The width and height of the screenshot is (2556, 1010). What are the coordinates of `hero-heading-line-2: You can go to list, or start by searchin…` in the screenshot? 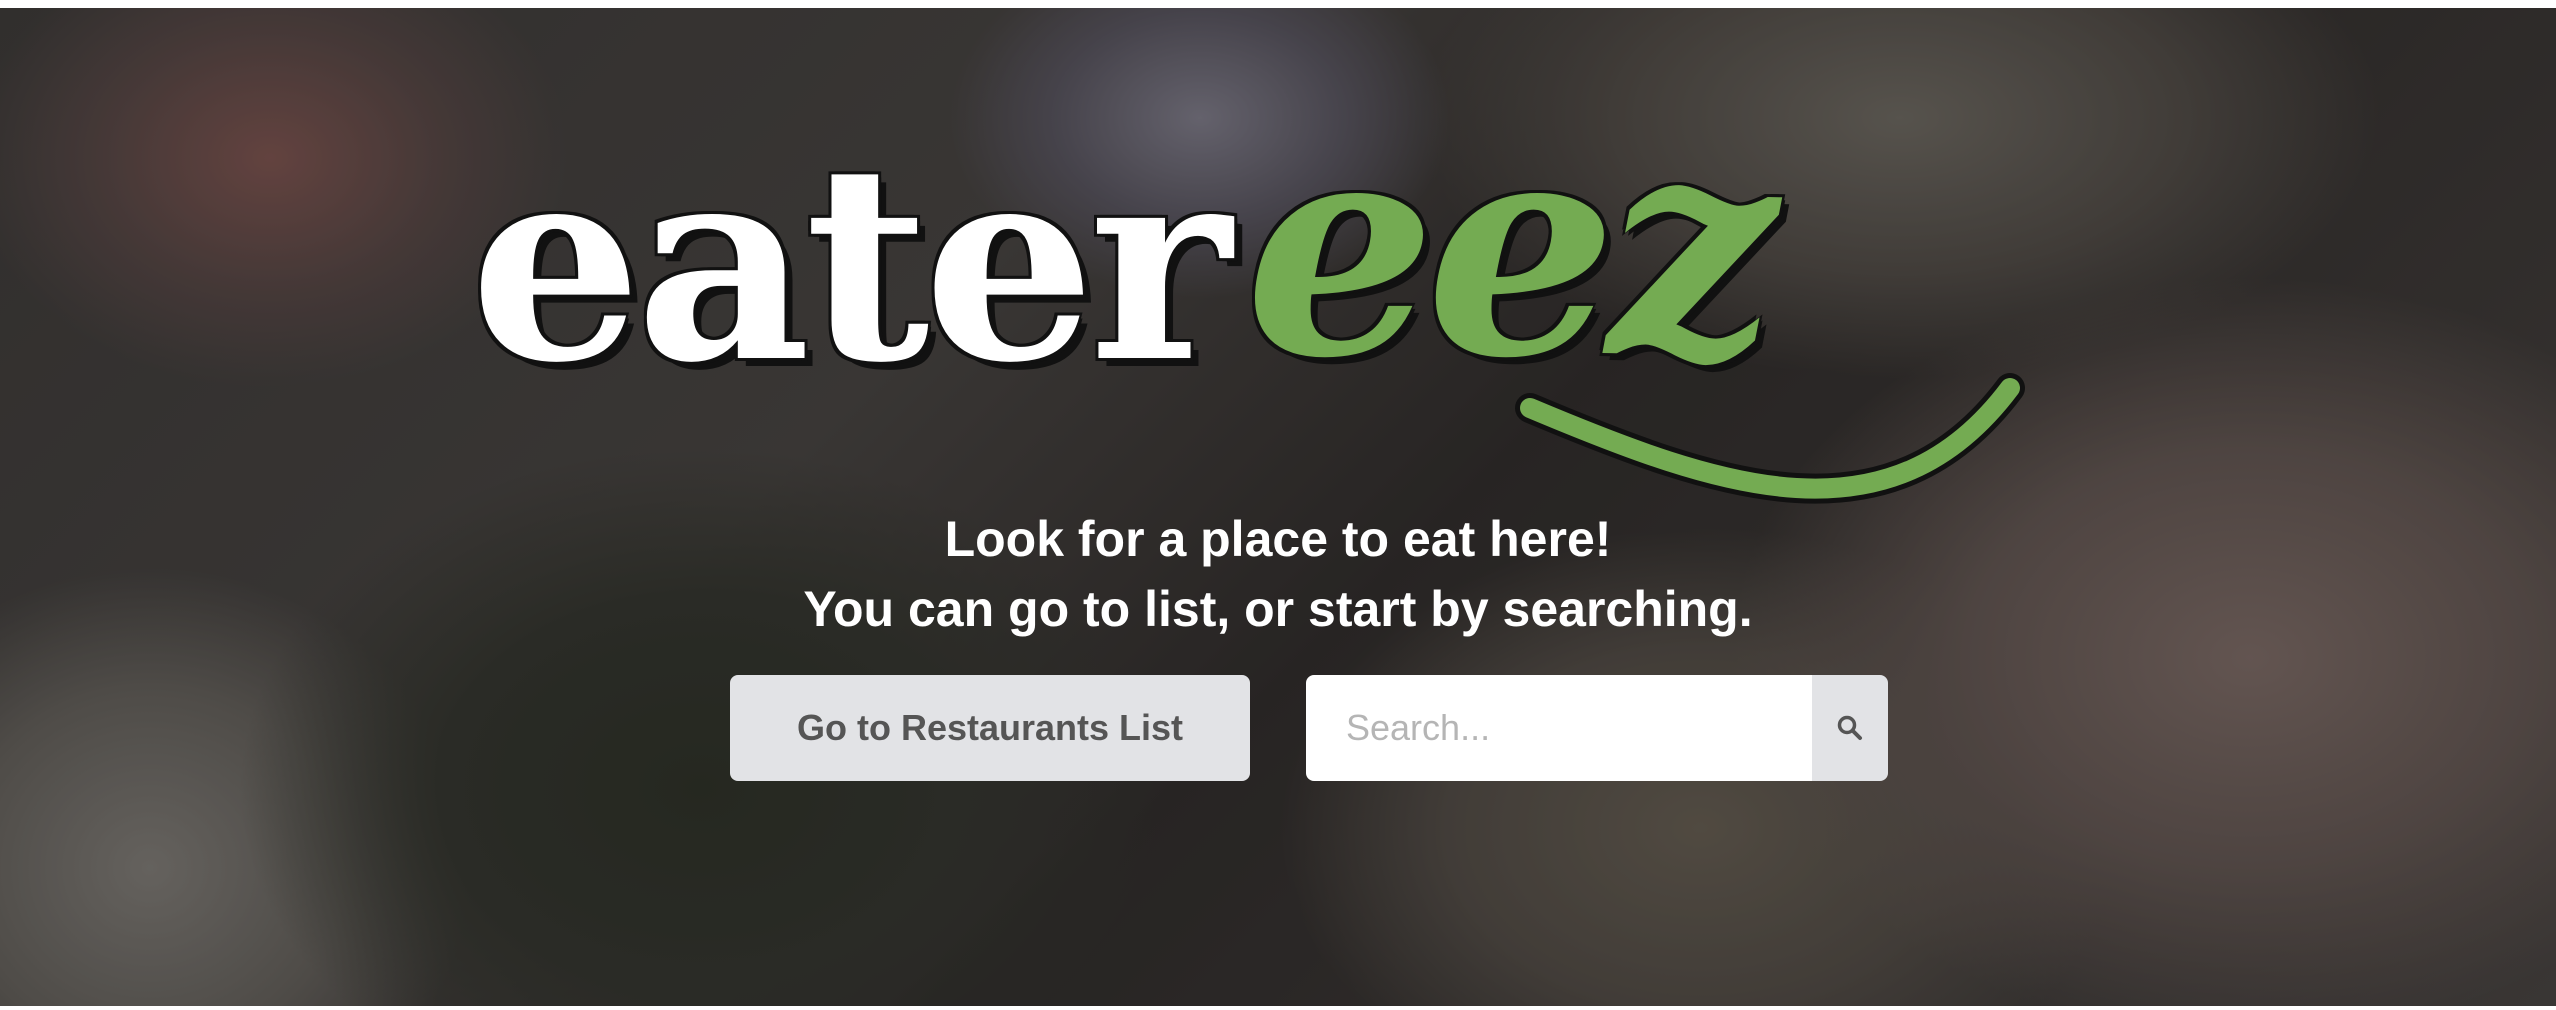 It's located at (1278, 609).